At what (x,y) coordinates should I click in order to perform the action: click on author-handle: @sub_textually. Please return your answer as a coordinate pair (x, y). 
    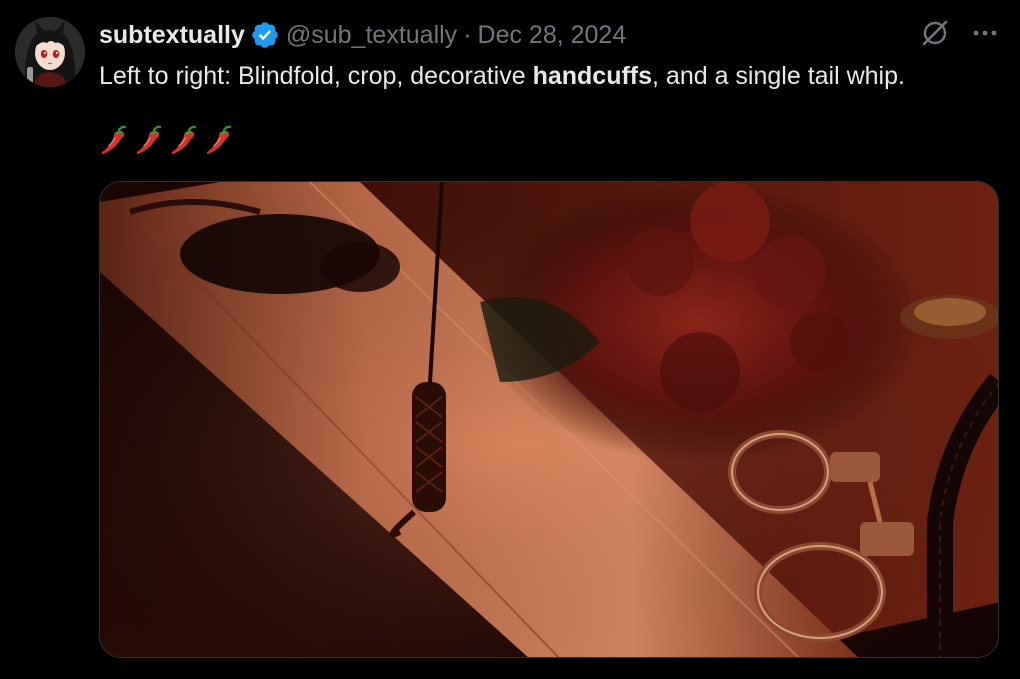
    Looking at the image, I should click on (371, 35).